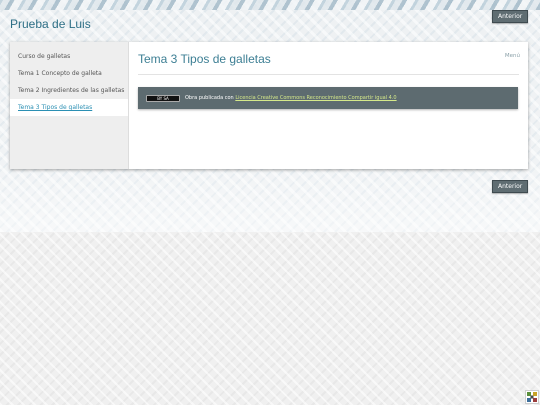  What do you see at coordinates (69, 56) in the screenshot?
I see `sidebar-item-curso: Curso de galletas` at bounding box center [69, 56].